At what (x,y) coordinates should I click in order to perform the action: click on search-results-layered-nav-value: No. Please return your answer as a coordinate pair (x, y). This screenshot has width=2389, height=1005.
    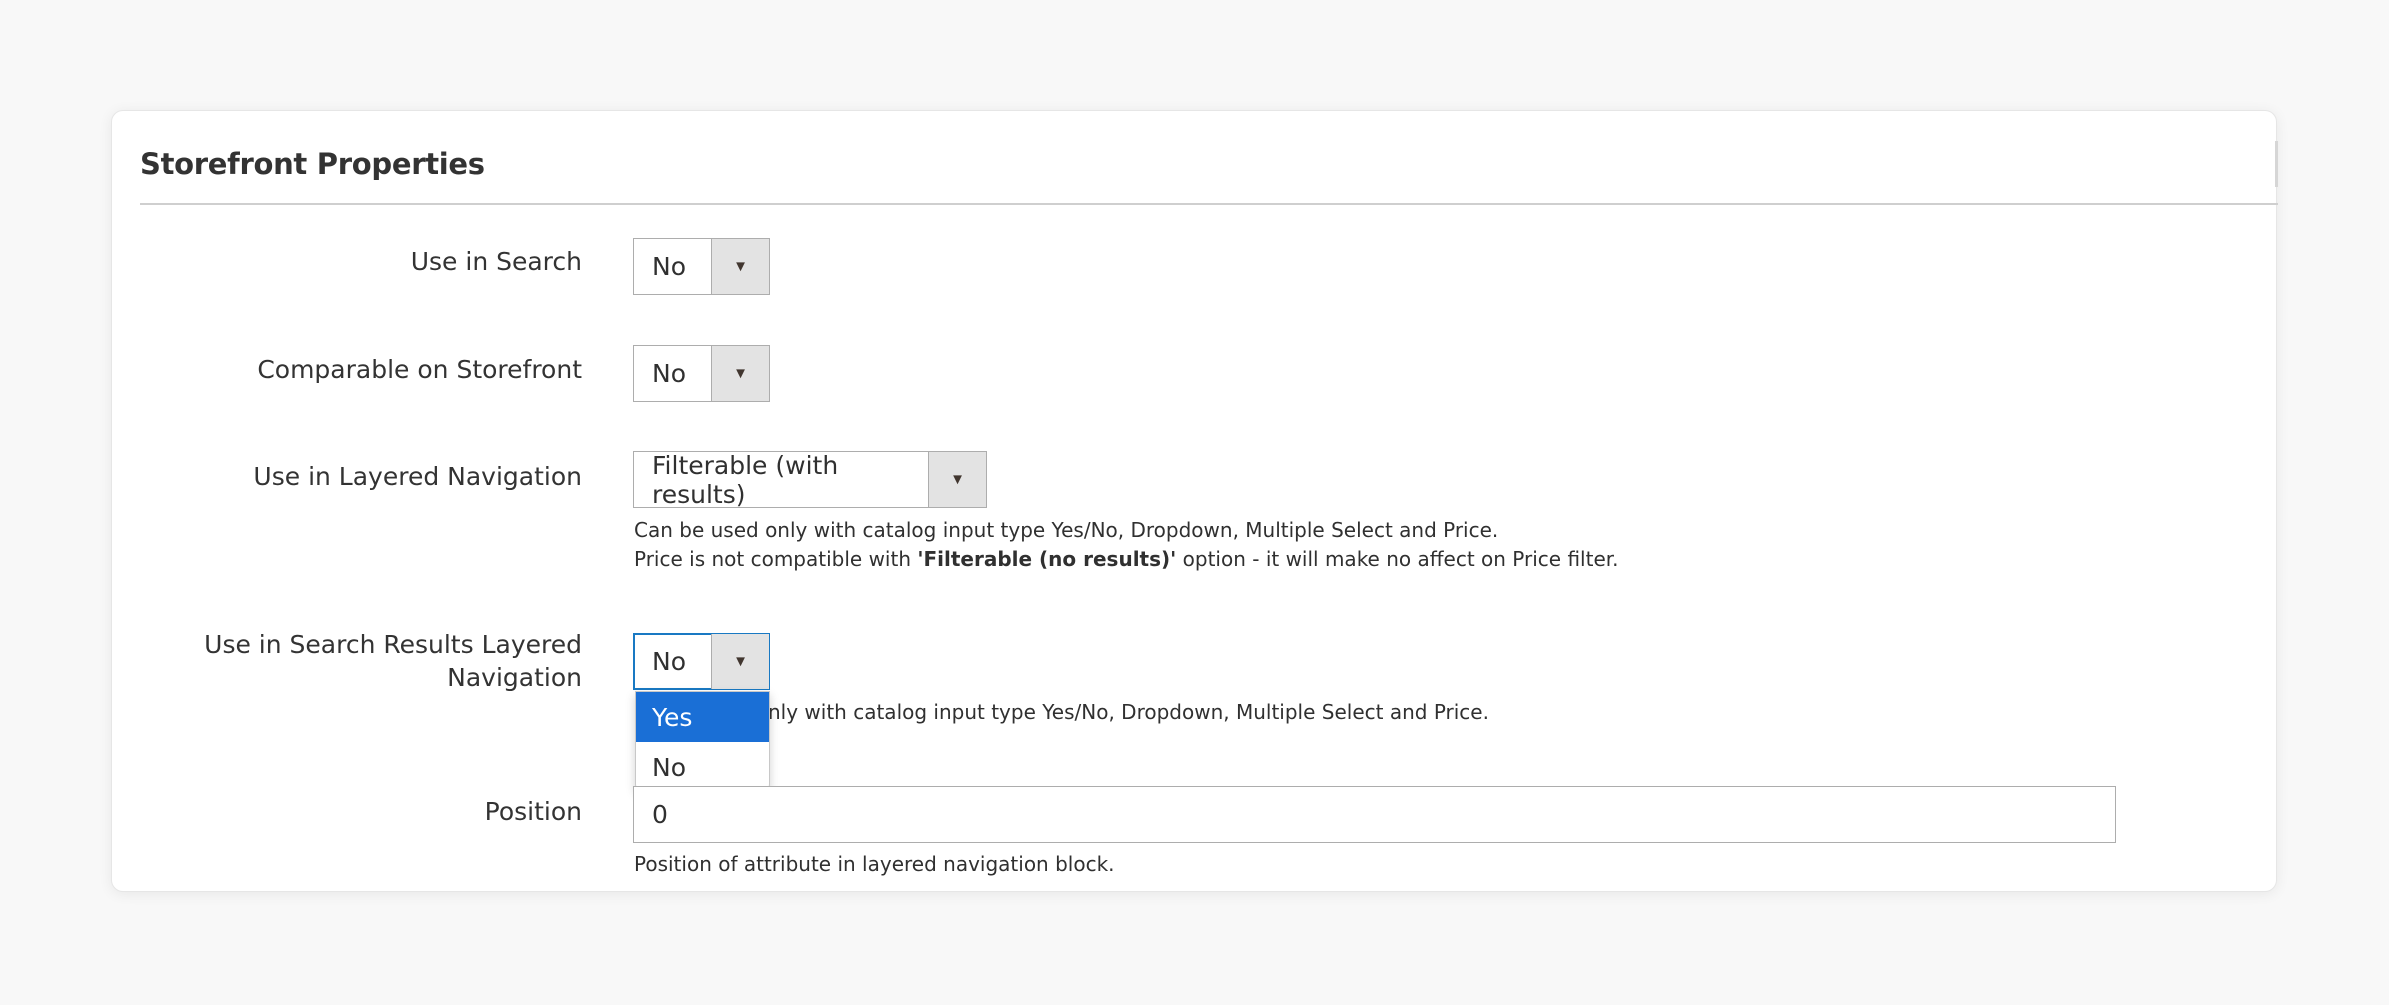
    Looking at the image, I should click on (669, 661).